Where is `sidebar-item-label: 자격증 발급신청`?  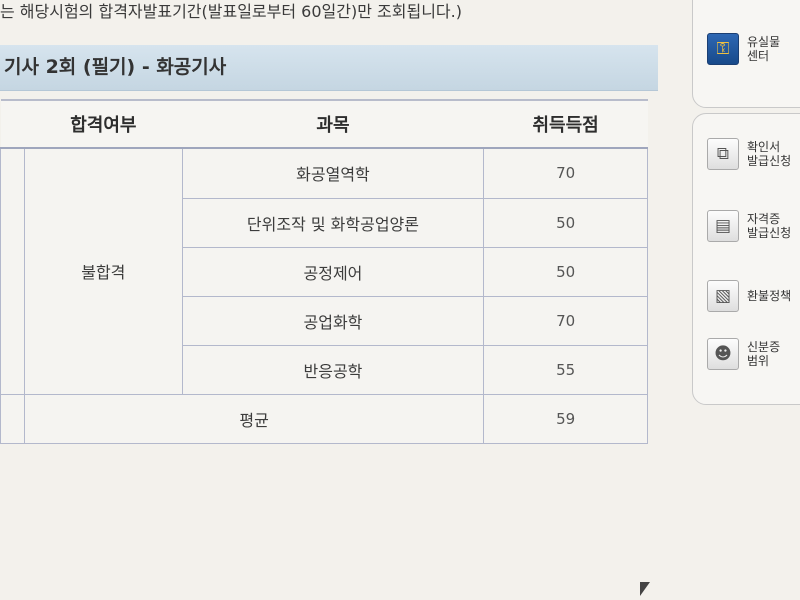
sidebar-item-label: 자격증 발급신청 is located at coordinates (769, 226).